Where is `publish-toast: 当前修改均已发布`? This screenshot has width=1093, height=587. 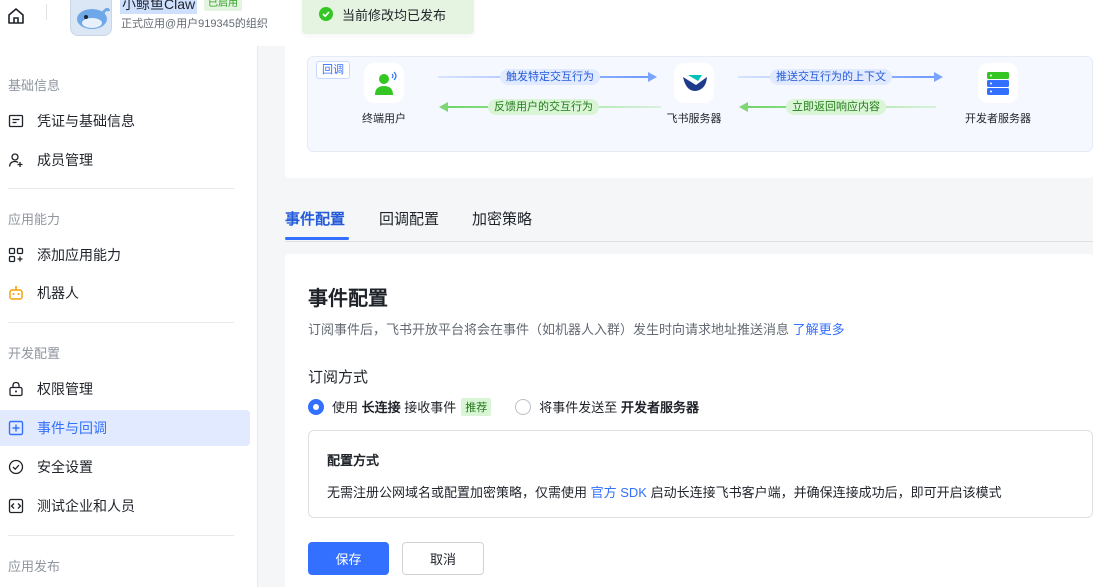
publish-toast: 当前修改均已发布 is located at coordinates (388, 17).